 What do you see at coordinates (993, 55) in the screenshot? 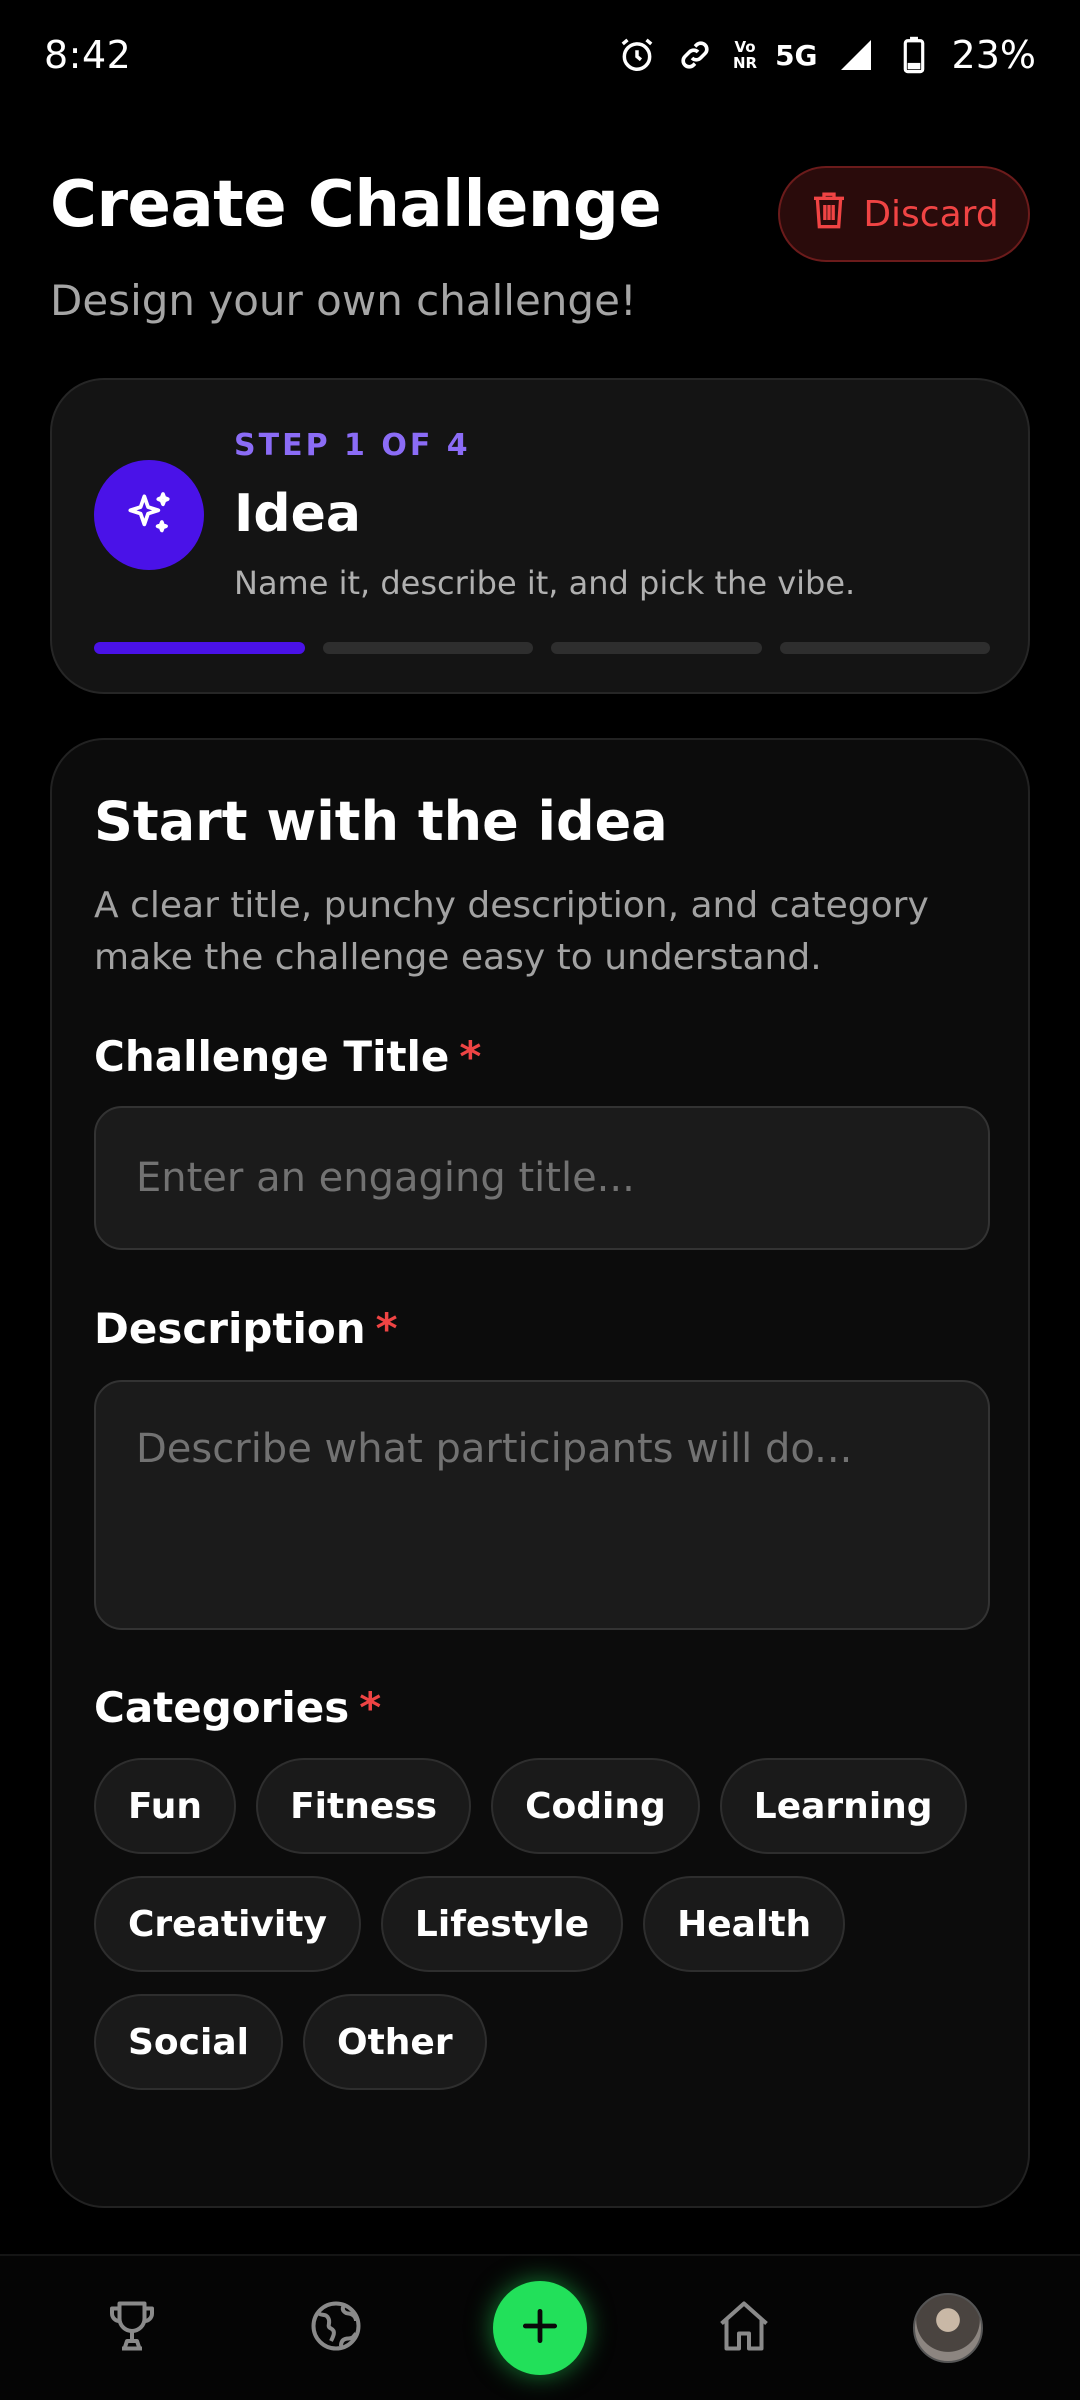
I see `battery-level: 23%` at bounding box center [993, 55].